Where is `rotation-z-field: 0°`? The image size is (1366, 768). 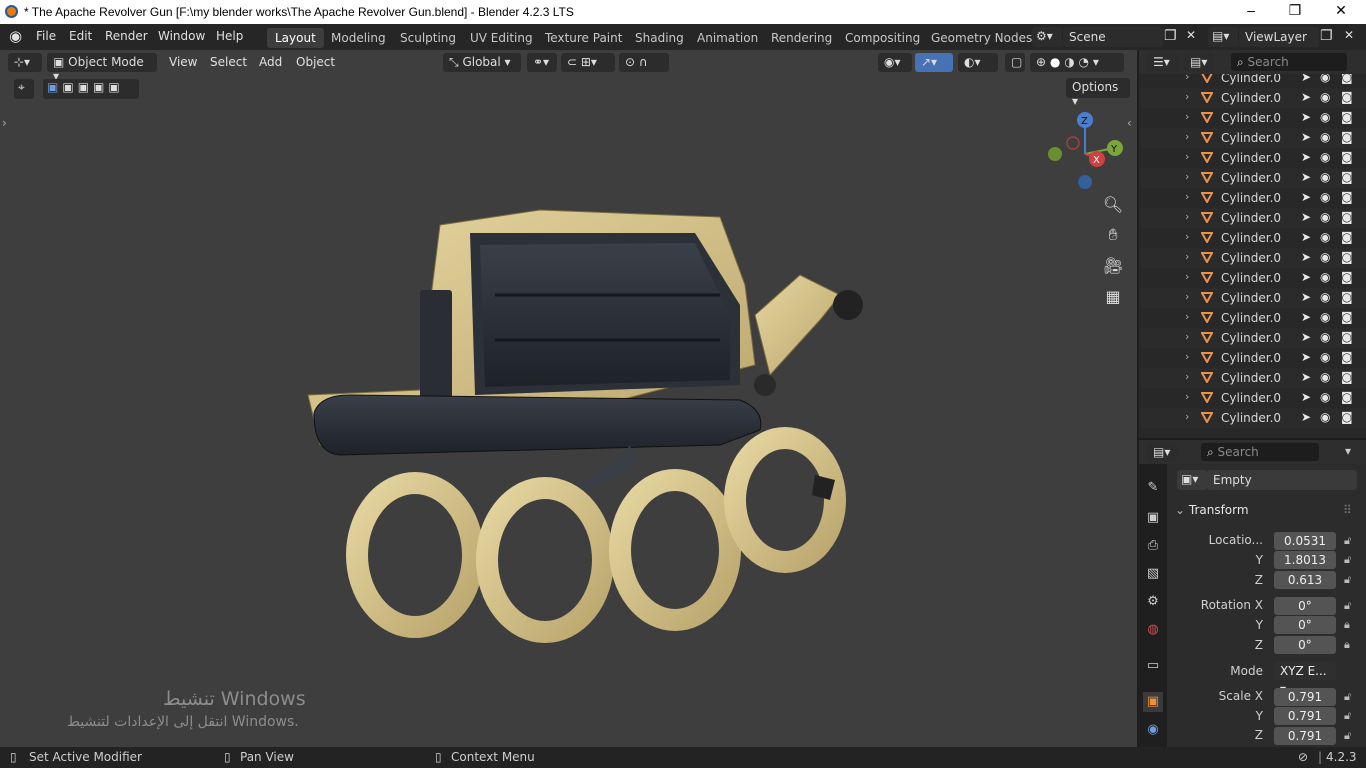
rotation-z-field: 0° is located at coordinates (1305, 645).